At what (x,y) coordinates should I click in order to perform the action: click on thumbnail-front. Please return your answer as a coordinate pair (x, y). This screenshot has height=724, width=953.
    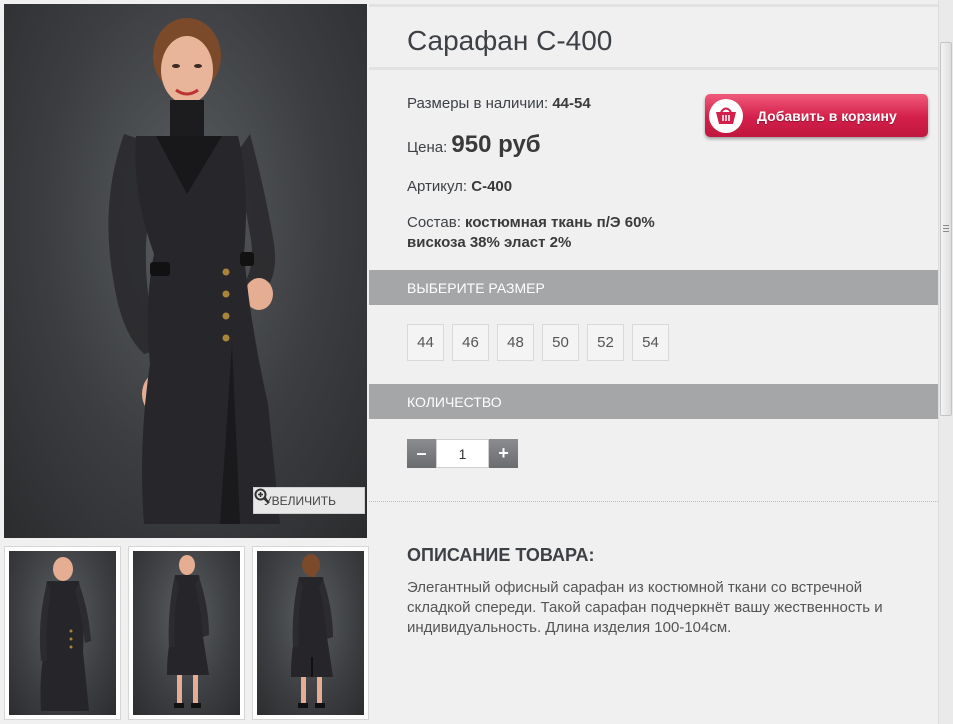
    Looking at the image, I should click on (62, 633).